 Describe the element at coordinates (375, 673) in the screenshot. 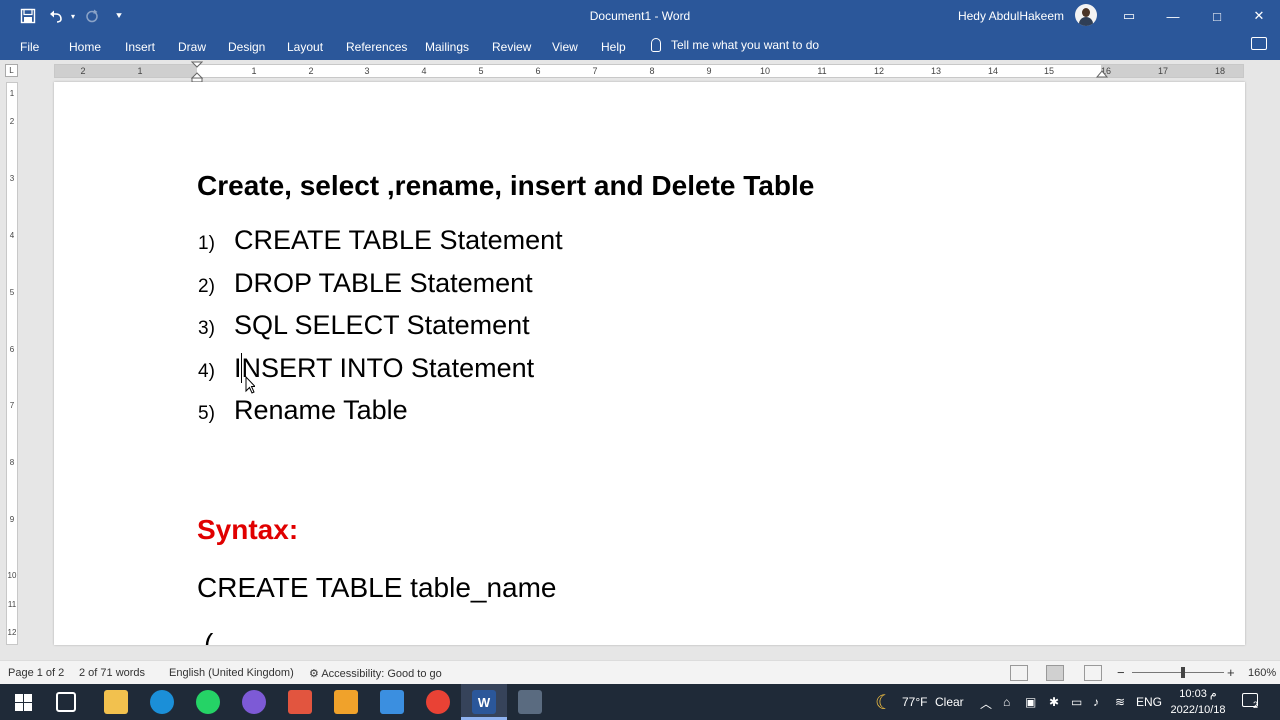

I see `accessibility-checker: ⚙ Accessibility: Good to go` at that location.